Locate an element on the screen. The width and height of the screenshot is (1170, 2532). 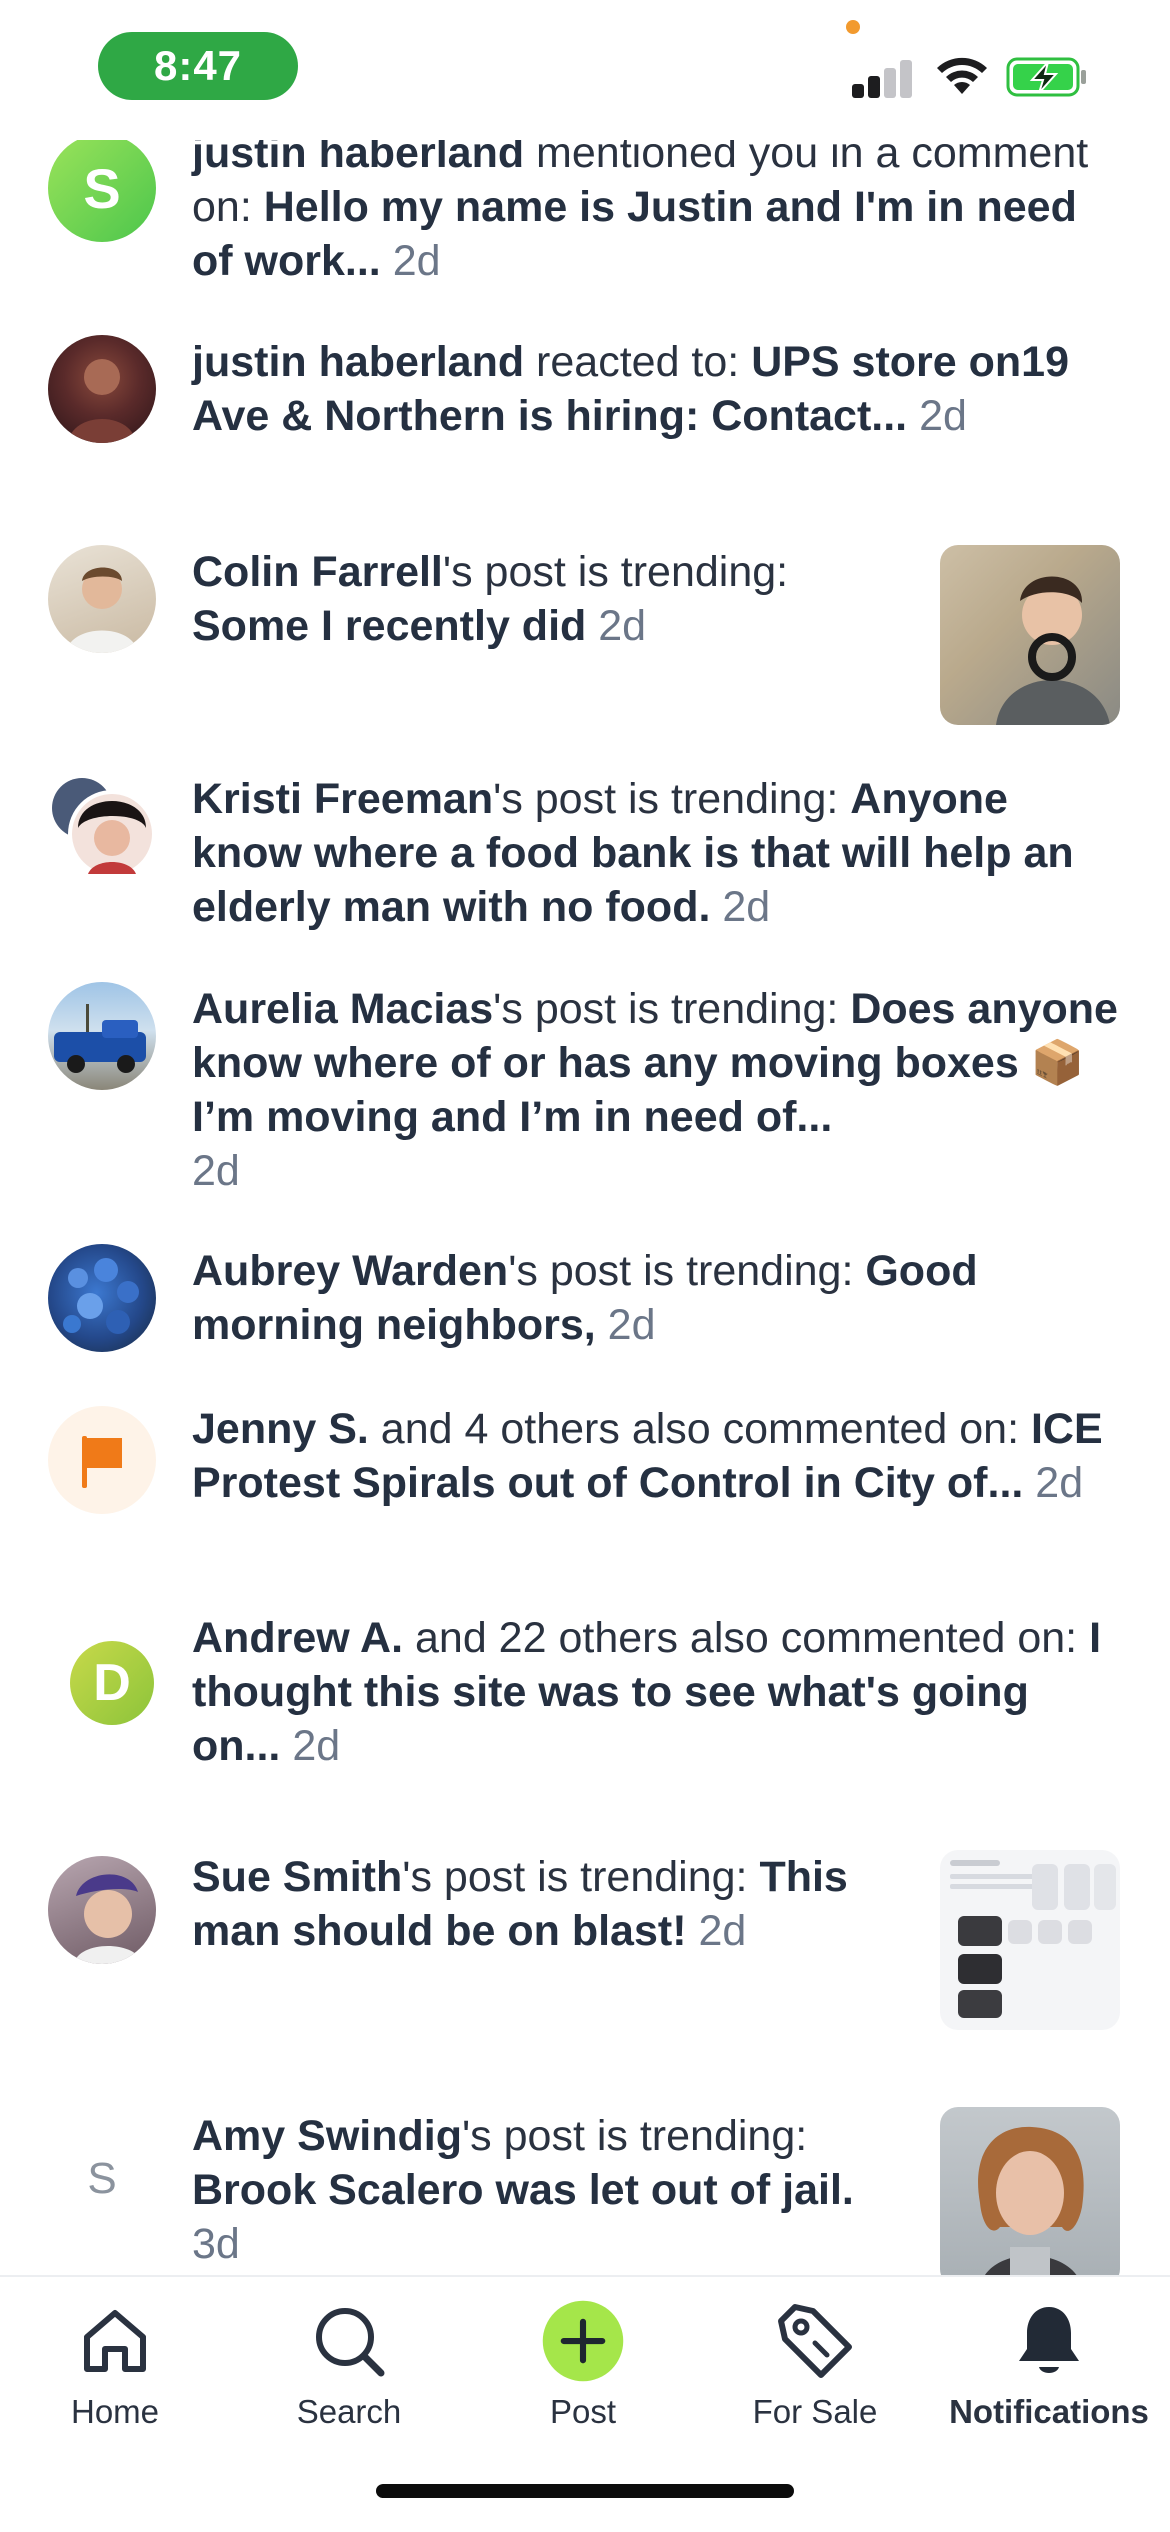
privacy-indicator-dot is located at coordinates (853, 27).